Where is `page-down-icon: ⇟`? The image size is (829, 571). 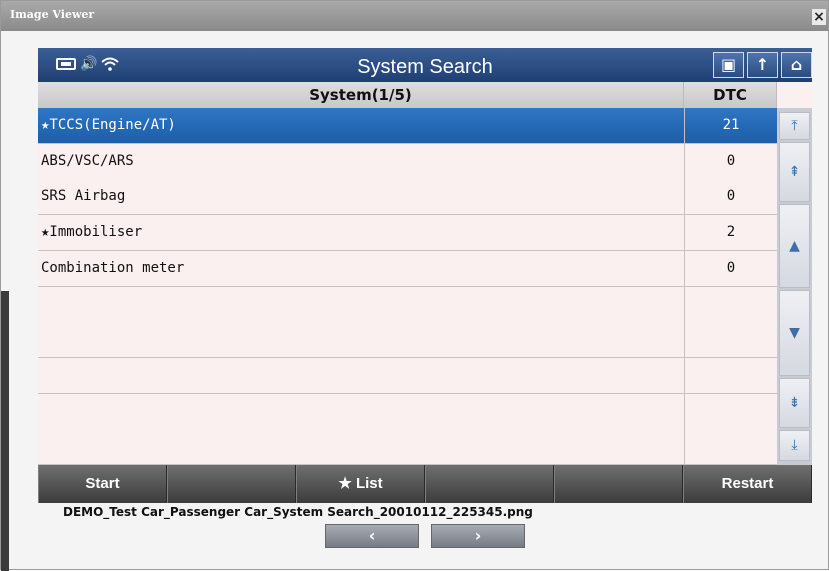
page-down-icon: ⇟ is located at coordinates (794, 403).